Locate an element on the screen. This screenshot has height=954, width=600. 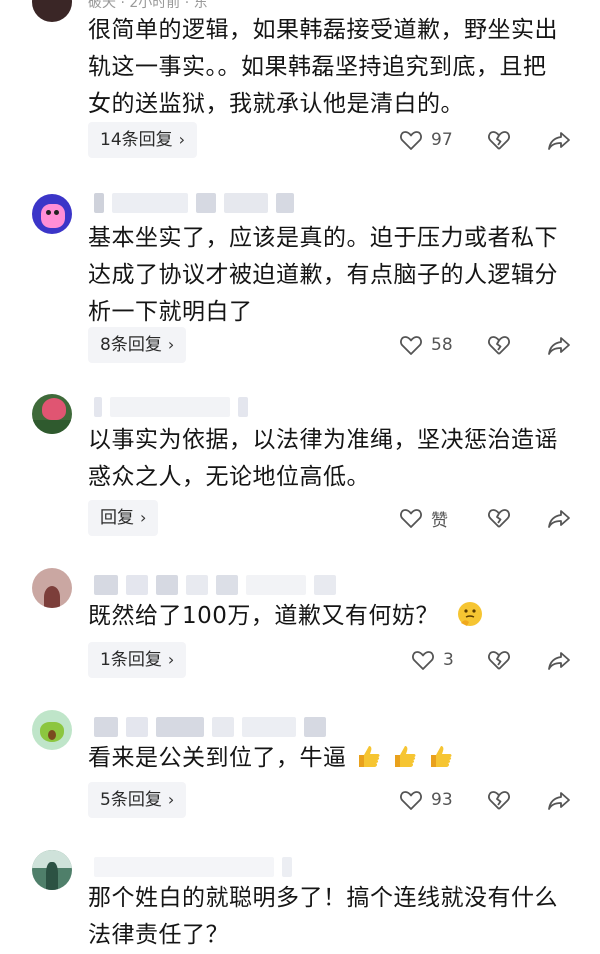
like-count: 97 is located at coordinates (442, 140).